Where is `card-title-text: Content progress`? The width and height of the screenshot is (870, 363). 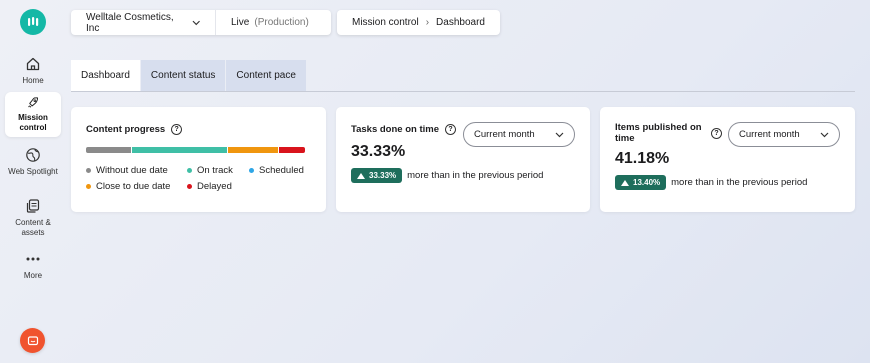 card-title-text: Content progress is located at coordinates (126, 129).